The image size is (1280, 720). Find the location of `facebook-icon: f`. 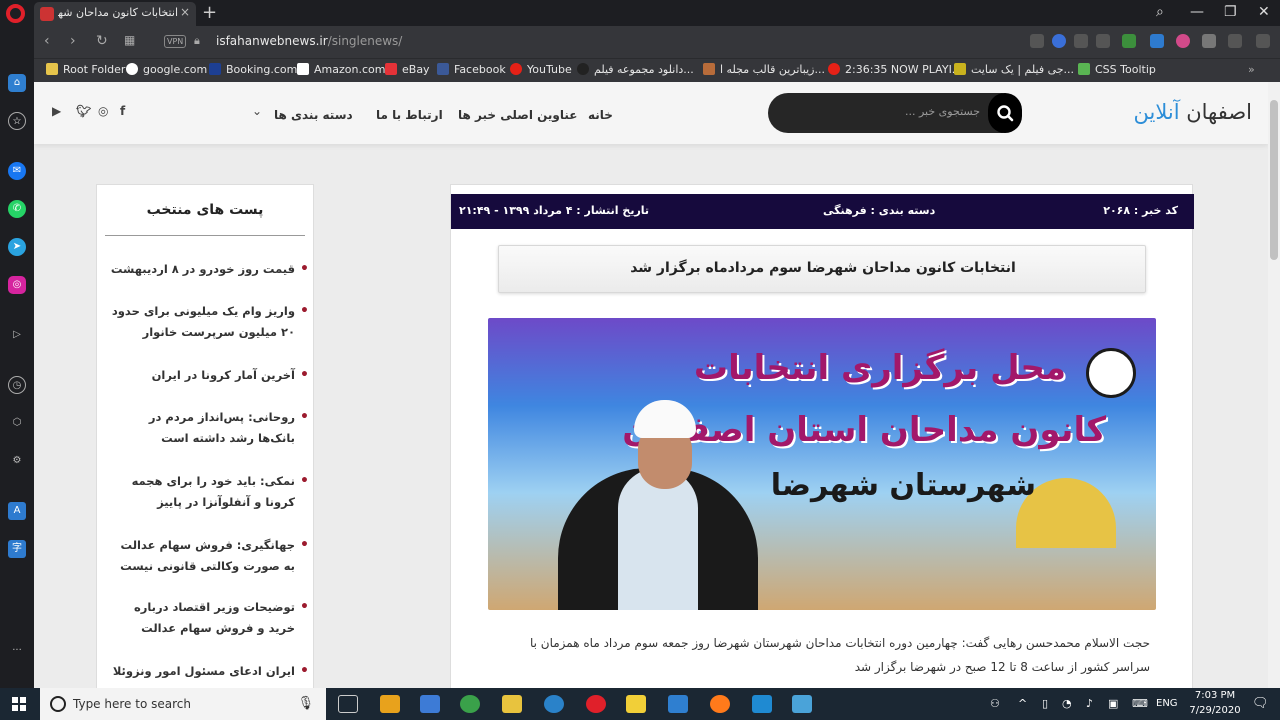

facebook-icon: f is located at coordinates (122, 111).